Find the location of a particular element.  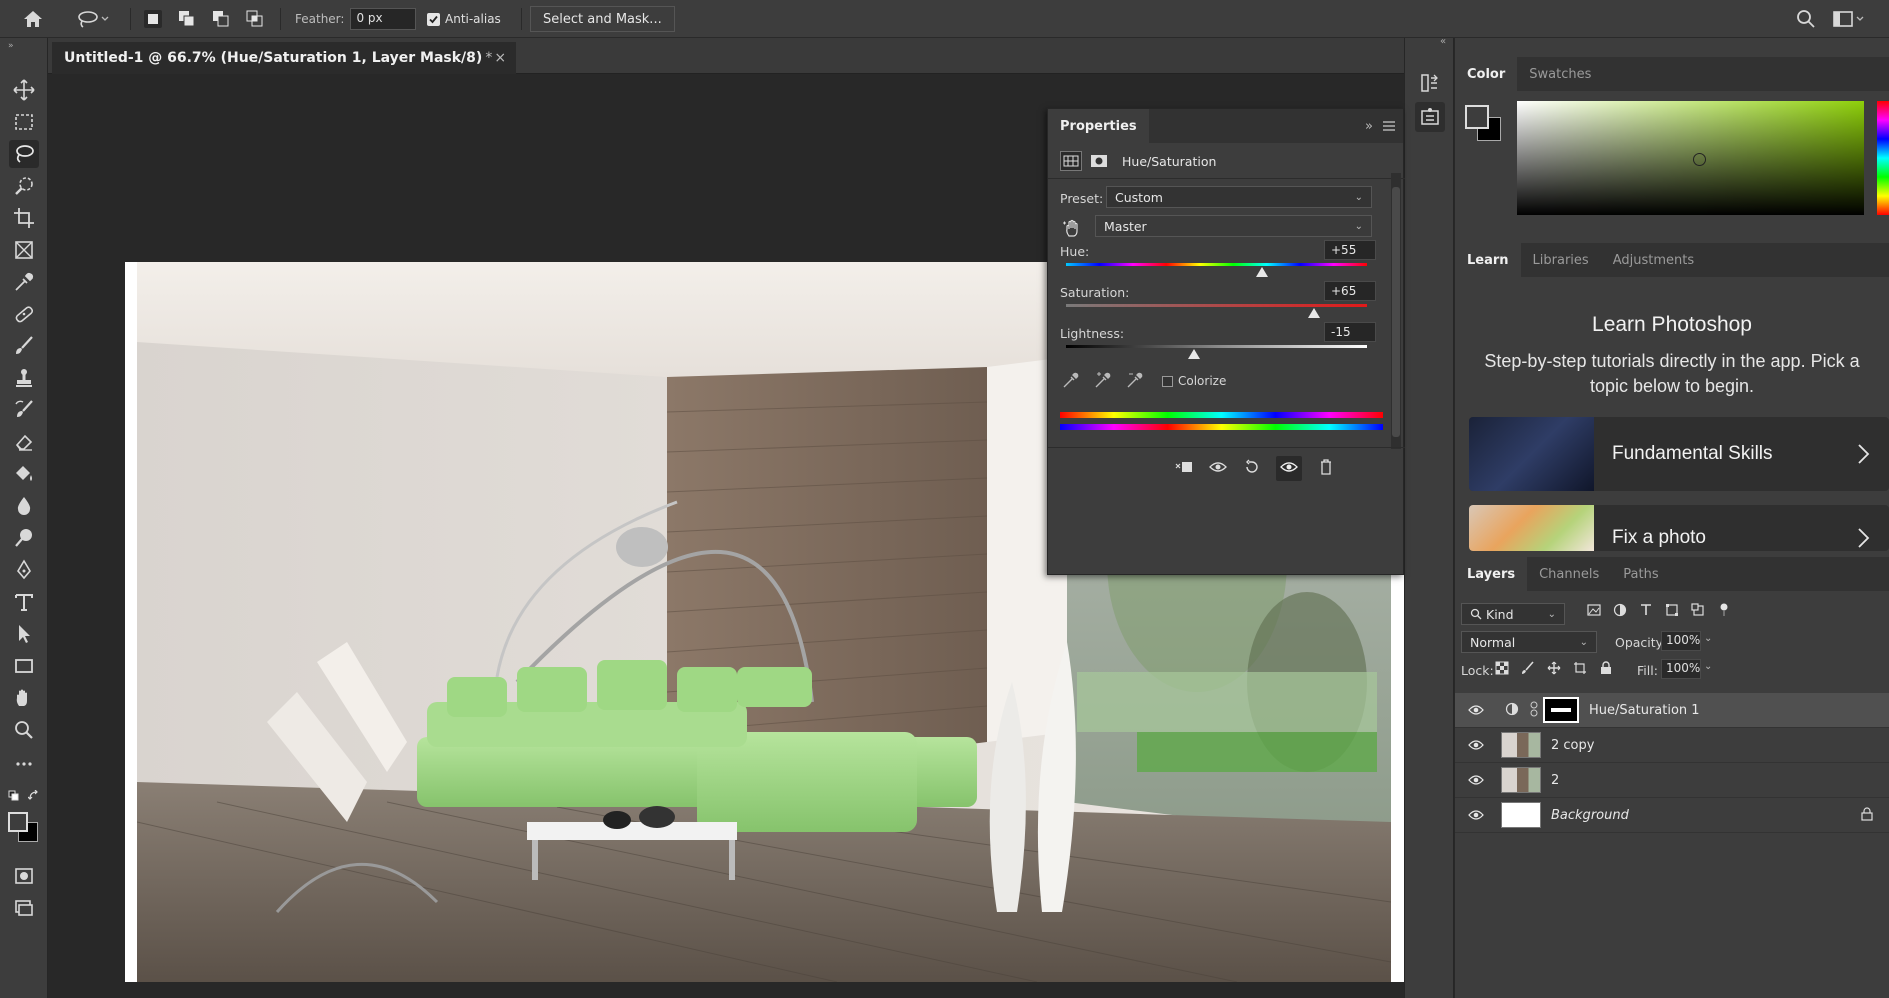

swap-colors-icon is located at coordinates (33, 797).